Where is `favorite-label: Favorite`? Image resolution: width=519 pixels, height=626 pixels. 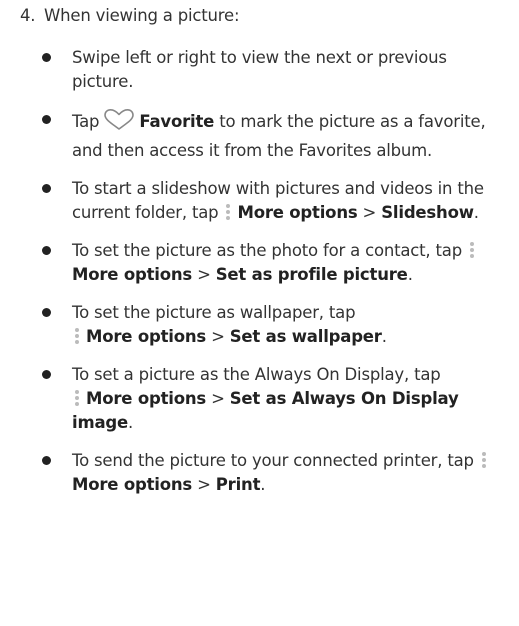 favorite-label: Favorite is located at coordinates (177, 121).